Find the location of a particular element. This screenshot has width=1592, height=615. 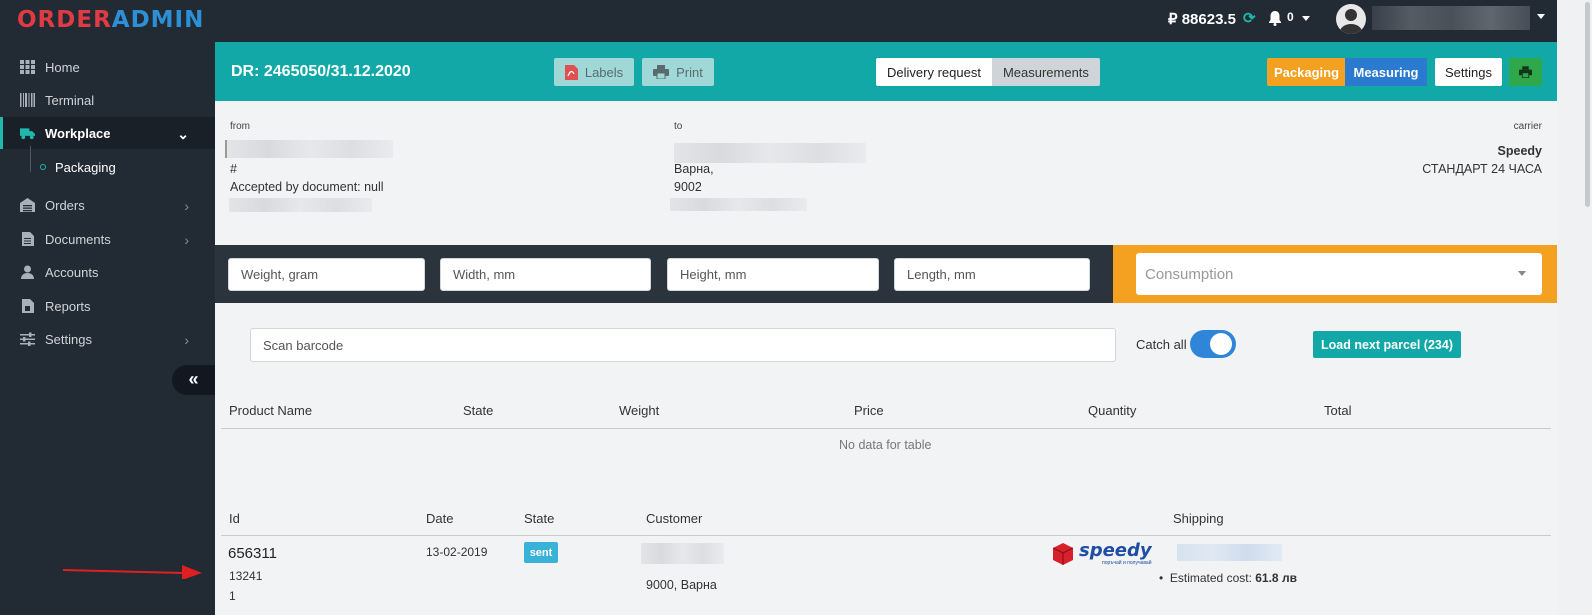

sidebar-item-workplace: Workplace ⌄ is located at coordinates (107, 133).